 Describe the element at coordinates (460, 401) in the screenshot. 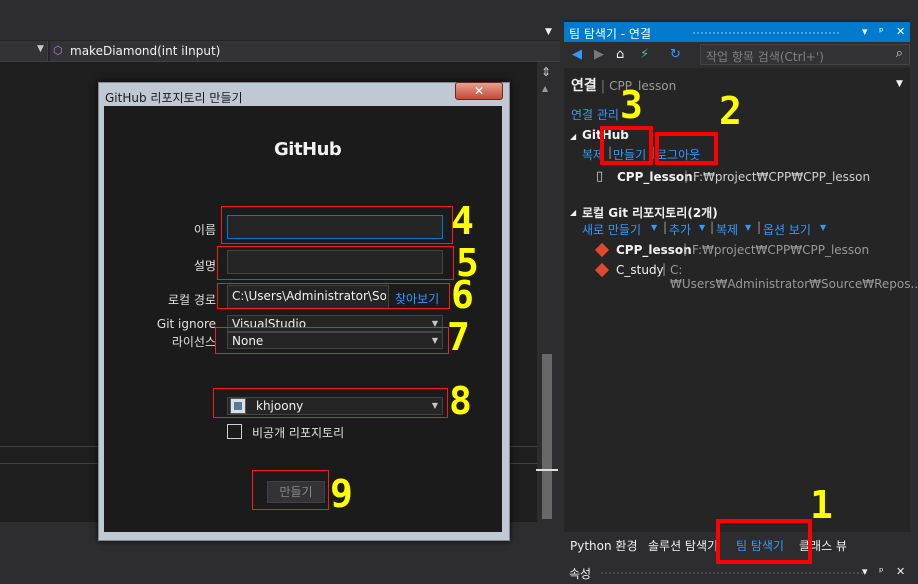

I see `annotation-number: 8` at that location.